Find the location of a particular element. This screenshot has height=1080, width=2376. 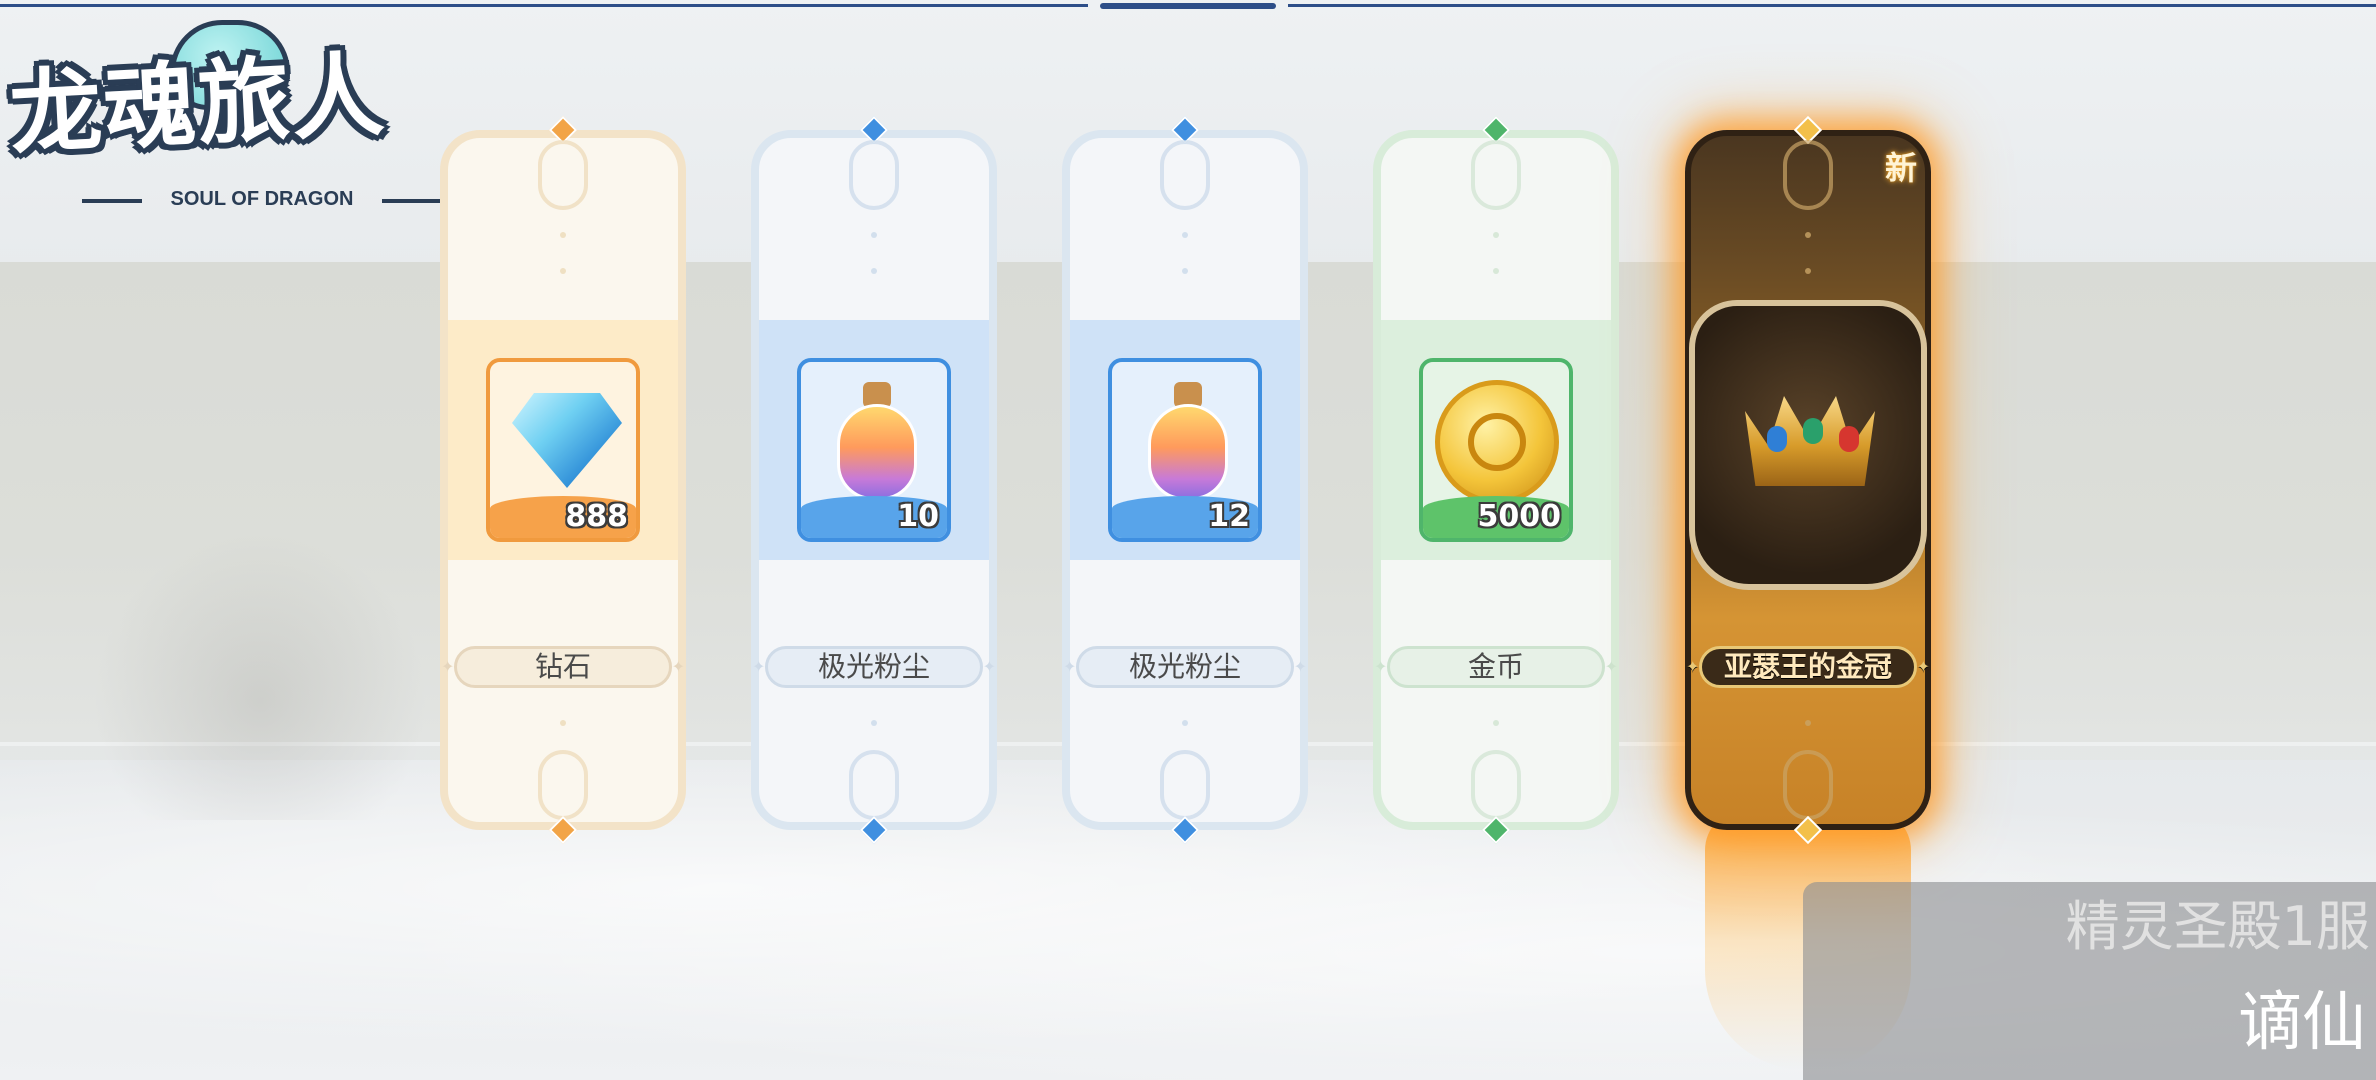

top-bar-left-line is located at coordinates (544, 5).